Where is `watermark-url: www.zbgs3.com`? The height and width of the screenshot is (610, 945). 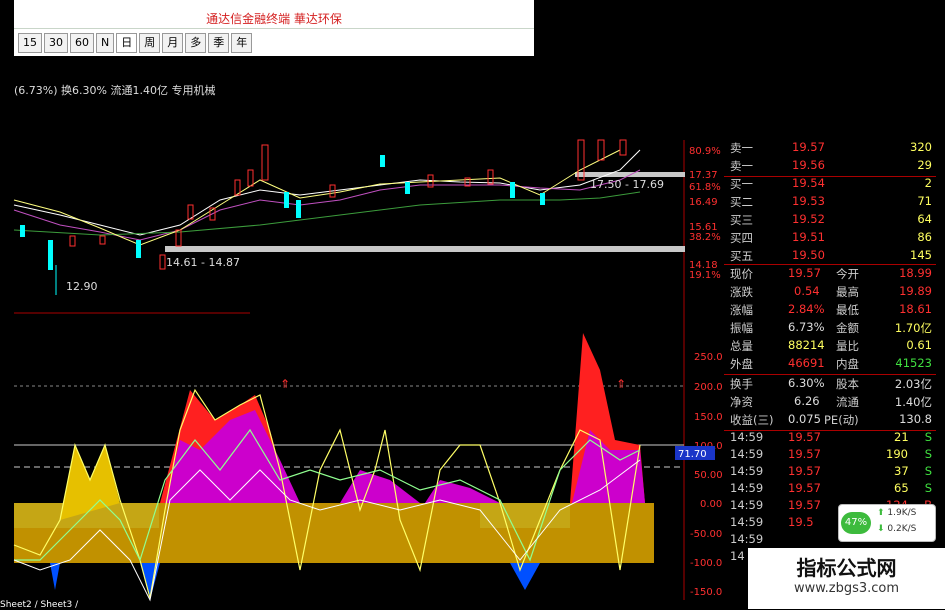
watermark-url: www.zbgs3.com is located at coordinates (846, 588).